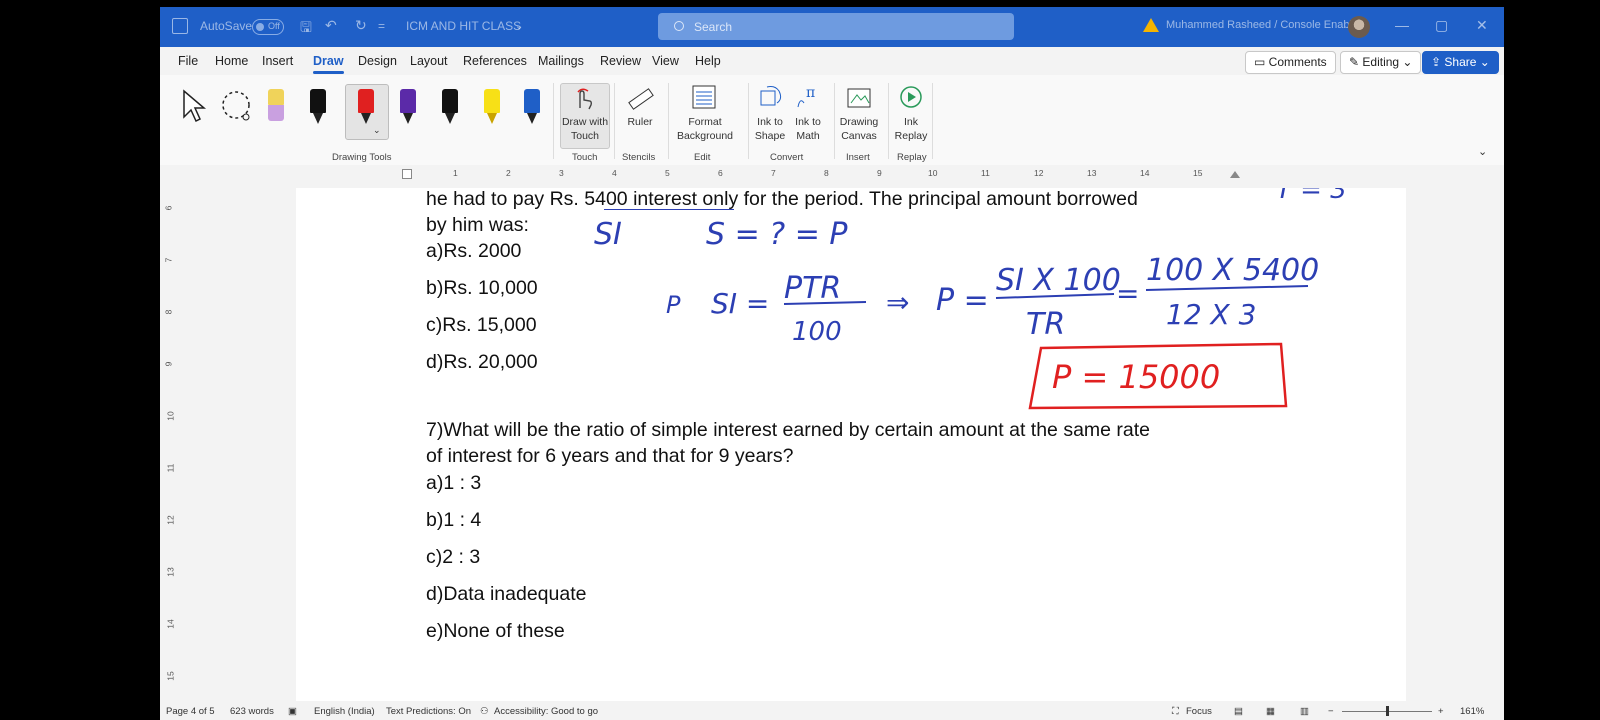 This screenshot has height=720, width=1600. Describe the element at coordinates (911, 129) in the screenshot. I see `ink-replay-label: Ink Replay` at that location.